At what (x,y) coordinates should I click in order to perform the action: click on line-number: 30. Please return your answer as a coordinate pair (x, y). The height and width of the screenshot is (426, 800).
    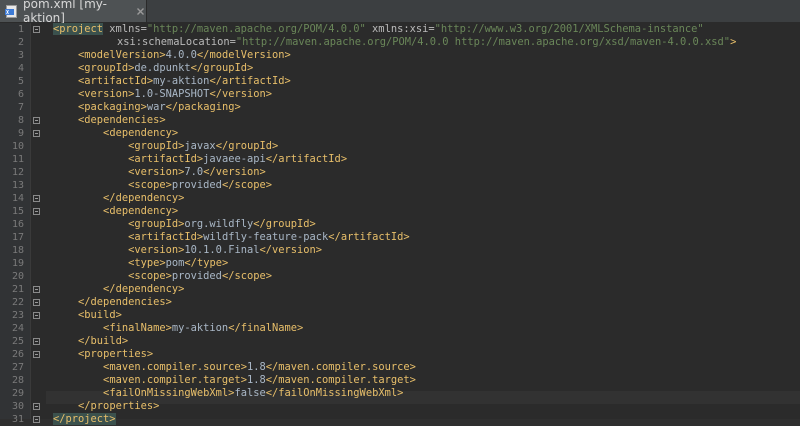
    Looking at the image, I should click on (17, 406).